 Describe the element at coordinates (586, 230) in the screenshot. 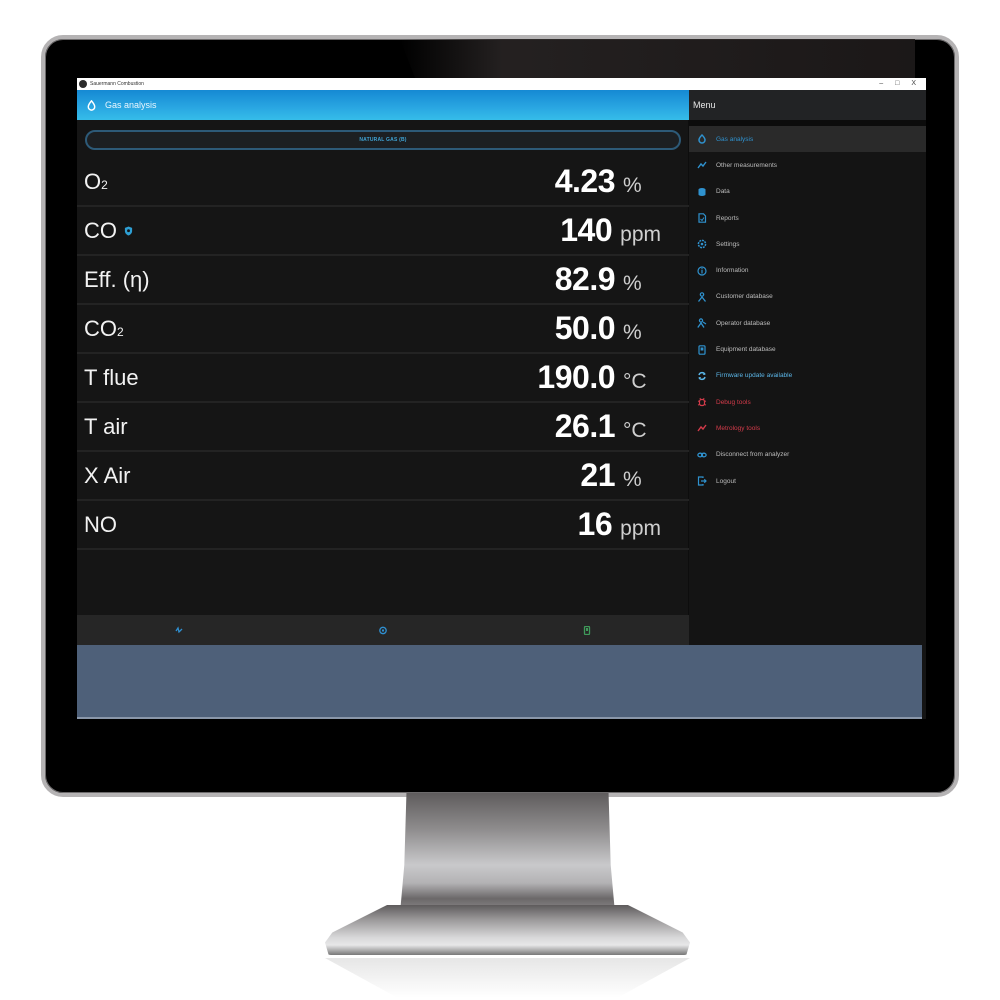

I see `measurement-value: 140` at that location.